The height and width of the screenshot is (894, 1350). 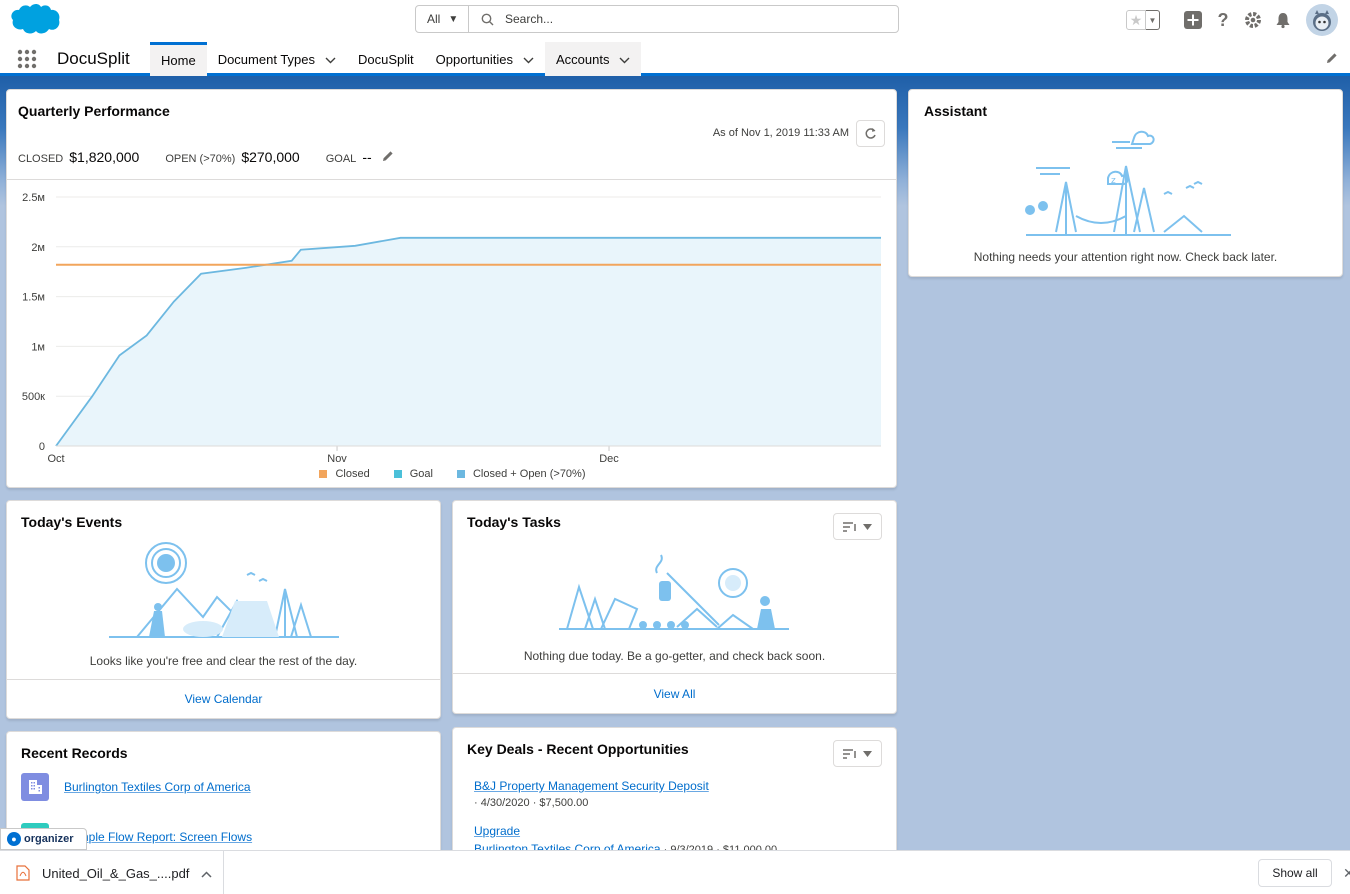 What do you see at coordinates (701, 19) in the screenshot?
I see `search-input` at bounding box center [701, 19].